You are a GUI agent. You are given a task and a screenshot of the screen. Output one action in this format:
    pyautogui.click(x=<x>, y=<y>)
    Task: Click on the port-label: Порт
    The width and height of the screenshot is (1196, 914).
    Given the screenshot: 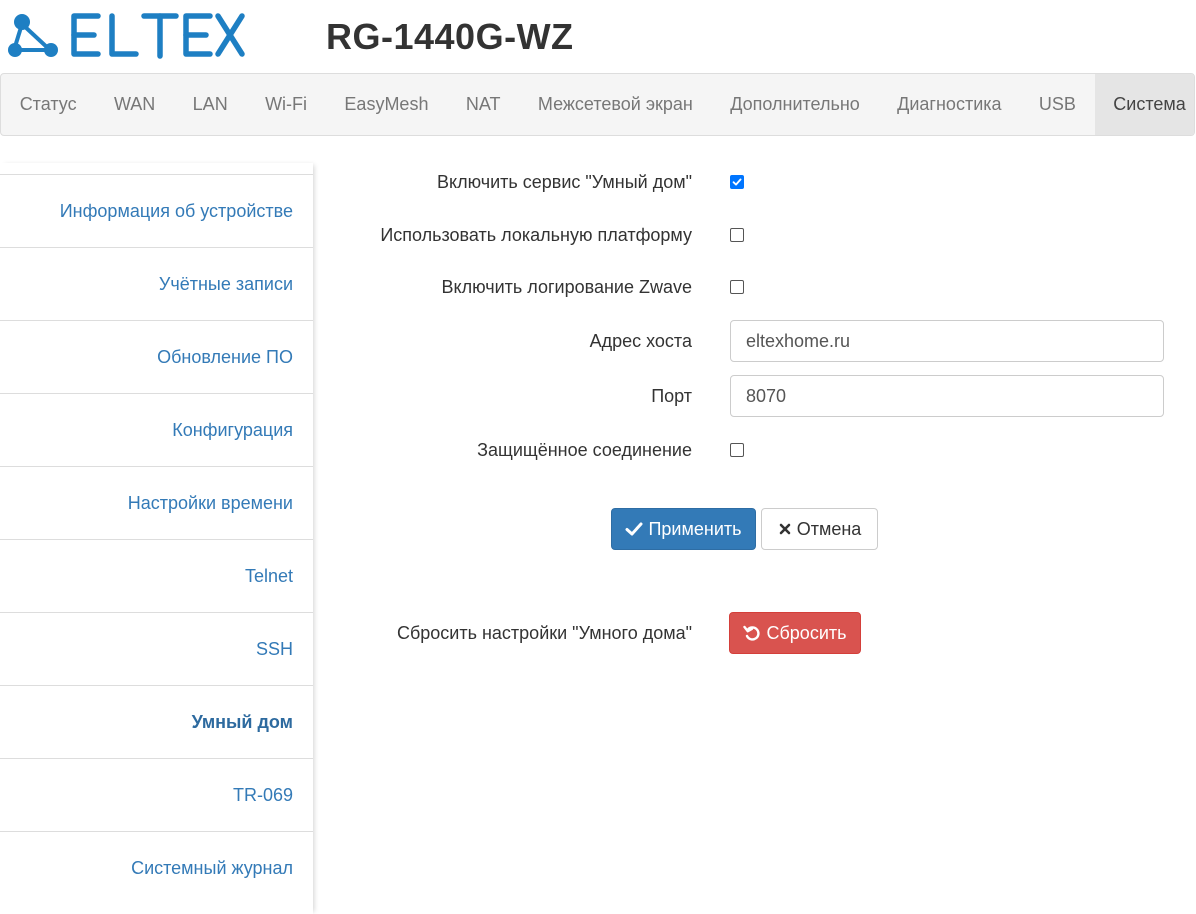 What is the action you would take?
    pyautogui.click(x=671, y=395)
    